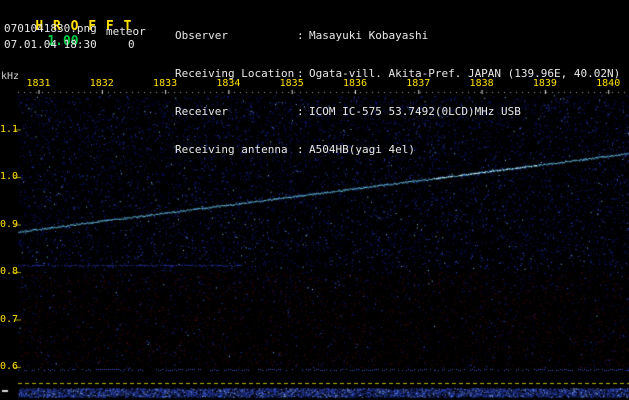  What do you see at coordinates (101, 83) in the screenshot?
I see `time-tick-label: 1832` at bounding box center [101, 83].